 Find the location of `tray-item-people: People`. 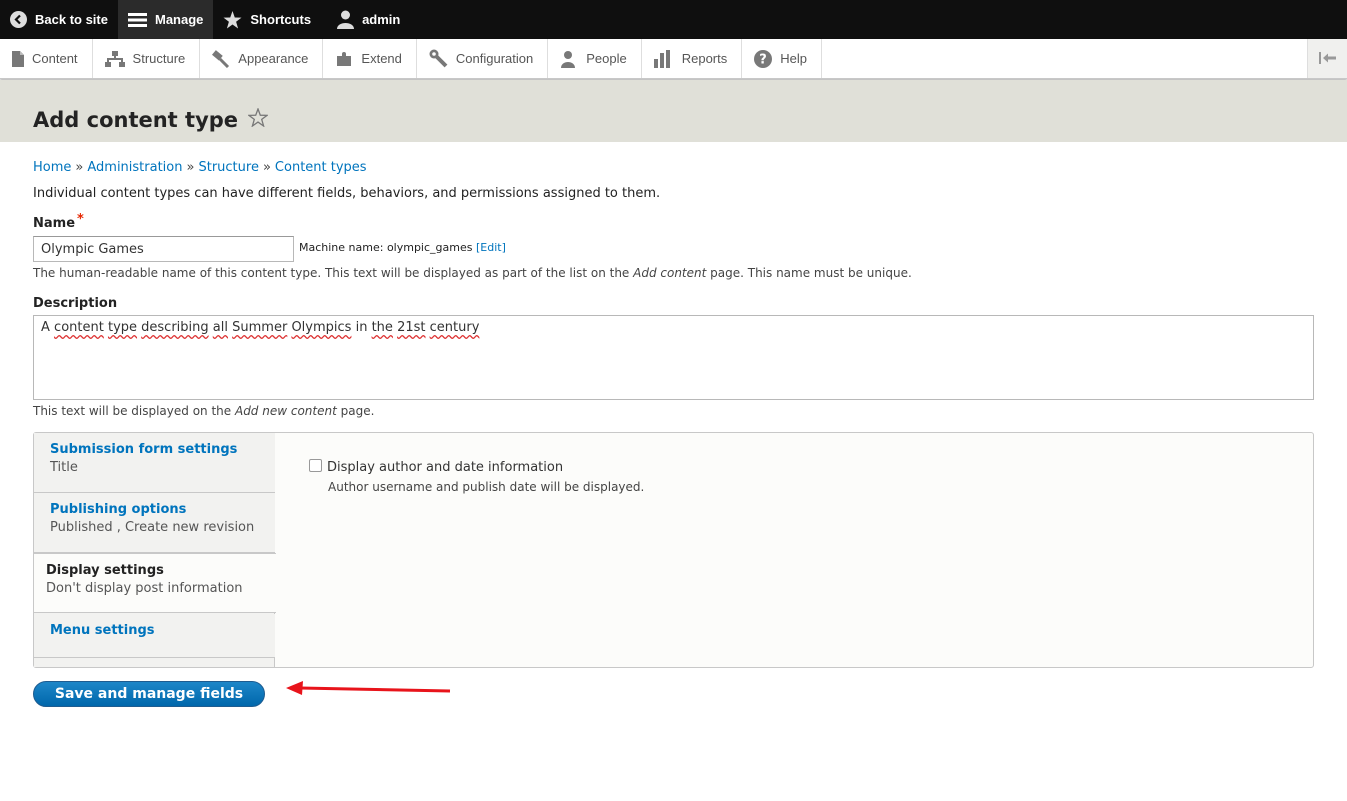

tray-item-people: People is located at coordinates (595, 58).